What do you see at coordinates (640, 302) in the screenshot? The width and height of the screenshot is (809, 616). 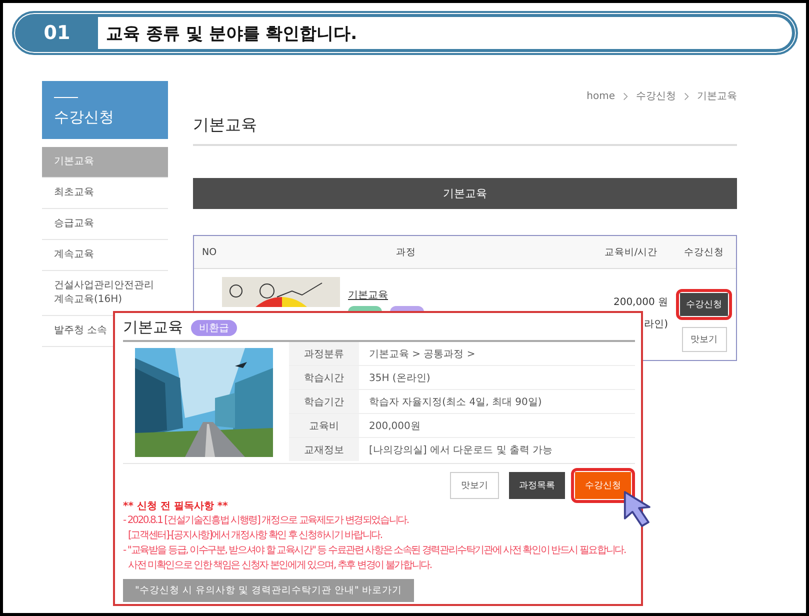 I see `price-text: 200,000 원` at bounding box center [640, 302].